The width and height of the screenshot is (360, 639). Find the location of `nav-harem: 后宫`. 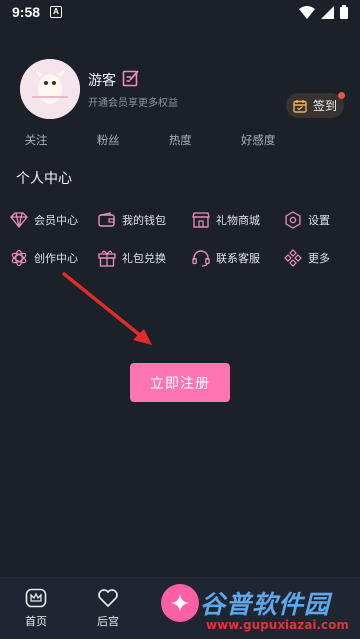

nav-harem: 后宫 is located at coordinates (108, 608).